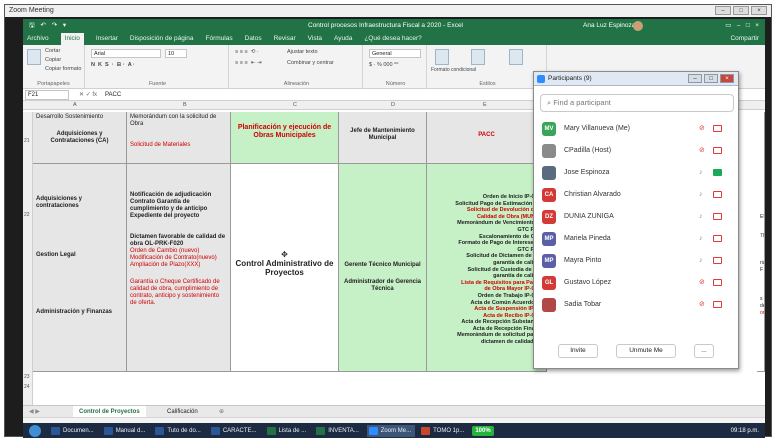  What do you see at coordinates (302, 52) in the screenshot?
I see `wrap-text-button: Ajustar texto` at bounding box center [302, 52].